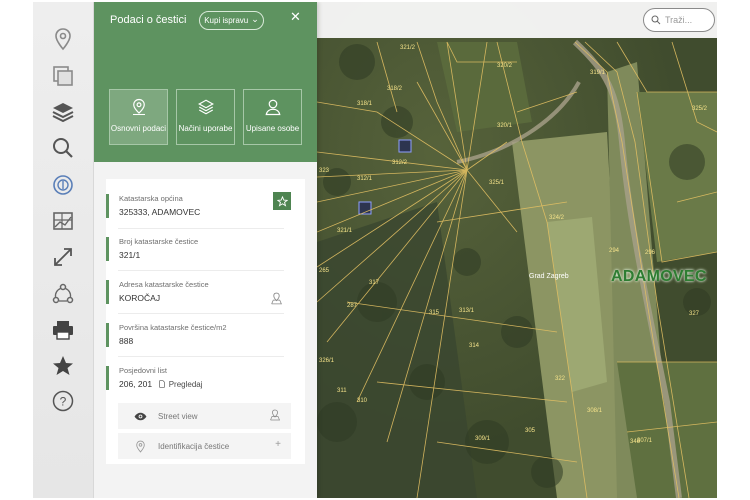 This screenshot has width=750, height=500. Describe the element at coordinates (140, 416) in the screenshot. I see `eye-icon` at that location.